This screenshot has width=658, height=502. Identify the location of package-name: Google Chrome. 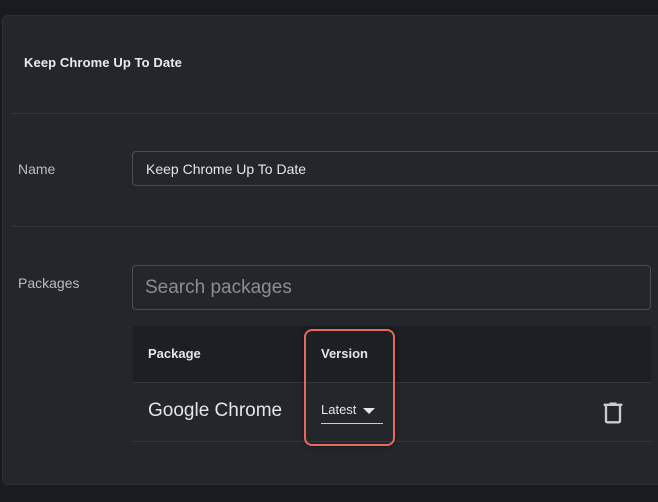
(215, 410).